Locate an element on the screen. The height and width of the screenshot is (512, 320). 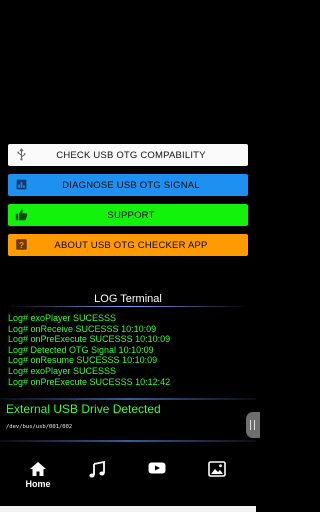
usb-icon is located at coordinates (21, 154).